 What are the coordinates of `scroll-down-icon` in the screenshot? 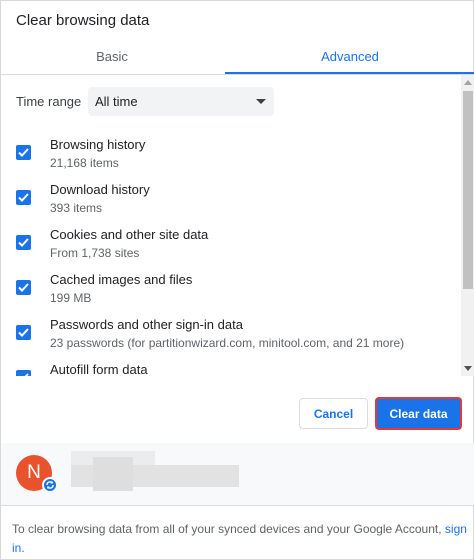 It's located at (468, 368).